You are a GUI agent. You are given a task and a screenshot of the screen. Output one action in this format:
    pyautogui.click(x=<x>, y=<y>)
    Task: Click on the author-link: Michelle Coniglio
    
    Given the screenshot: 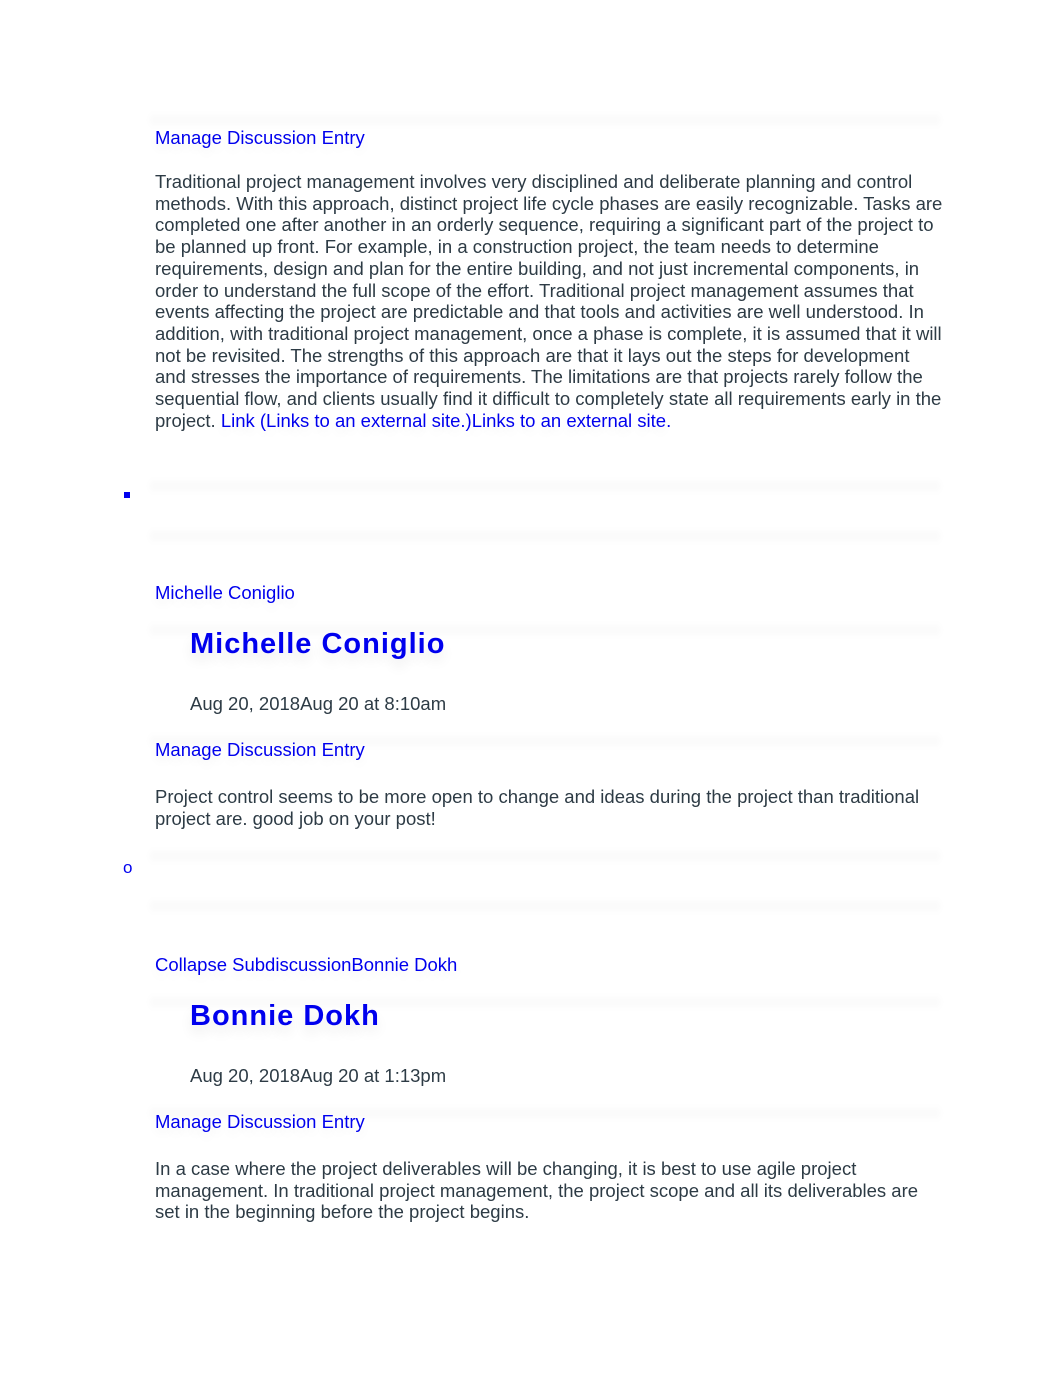 What is the action you would take?
    pyautogui.click(x=225, y=593)
    